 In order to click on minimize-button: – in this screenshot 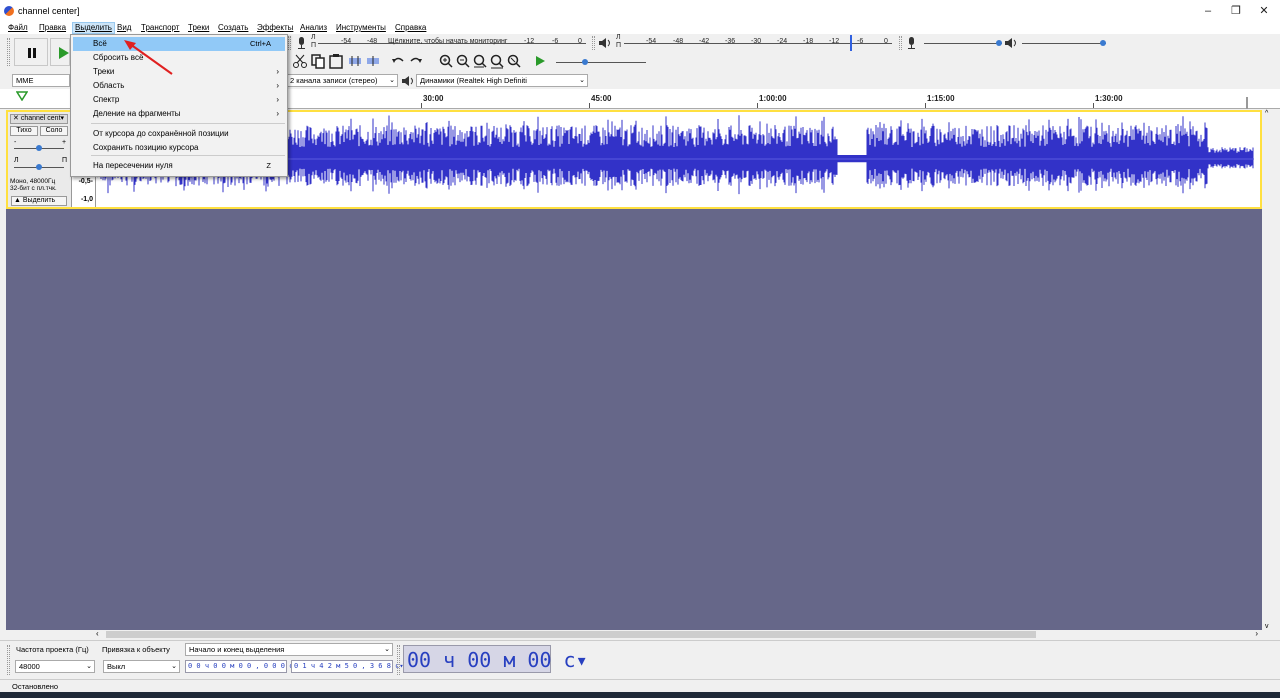, I will do `click(1208, 11)`.